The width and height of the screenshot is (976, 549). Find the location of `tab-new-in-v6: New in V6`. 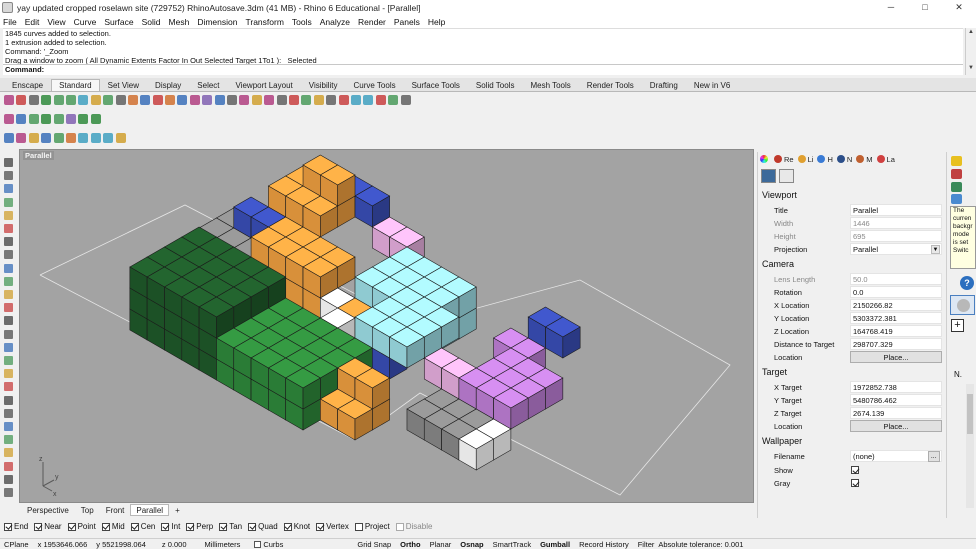

tab-new-in-v6: New in V6 is located at coordinates (712, 85).